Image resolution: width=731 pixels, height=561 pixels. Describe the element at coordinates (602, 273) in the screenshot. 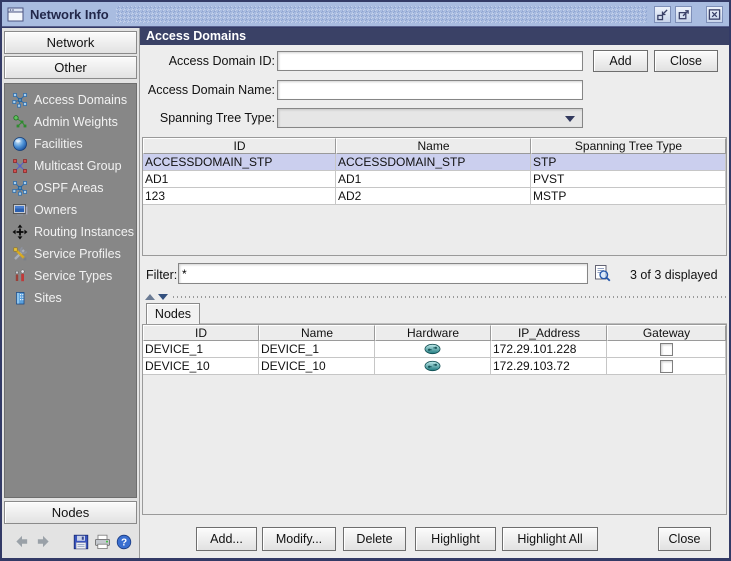

I see `filter-preview-button` at that location.